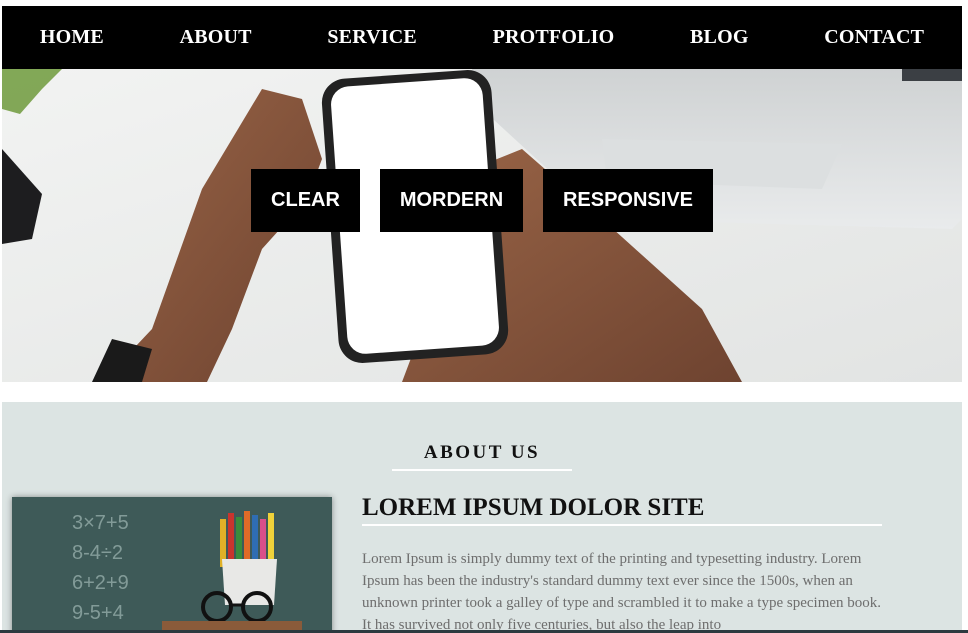 The width and height of the screenshot is (968, 633). Describe the element at coordinates (100, 583) in the screenshot. I see `chalkboard-line-3: 6+2+9` at that location.